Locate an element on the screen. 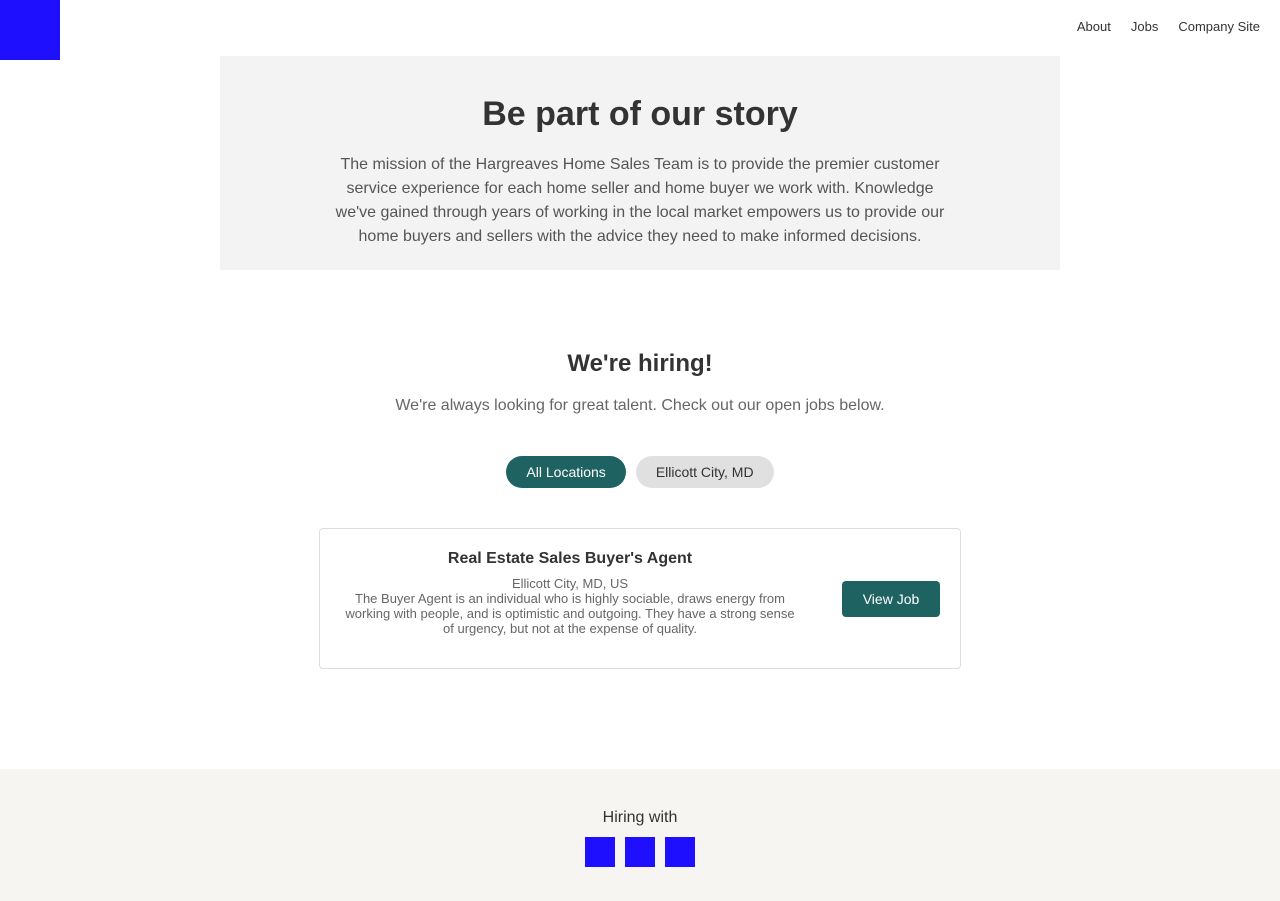  nav-about-link: About is located at coordinates (1094, 26).